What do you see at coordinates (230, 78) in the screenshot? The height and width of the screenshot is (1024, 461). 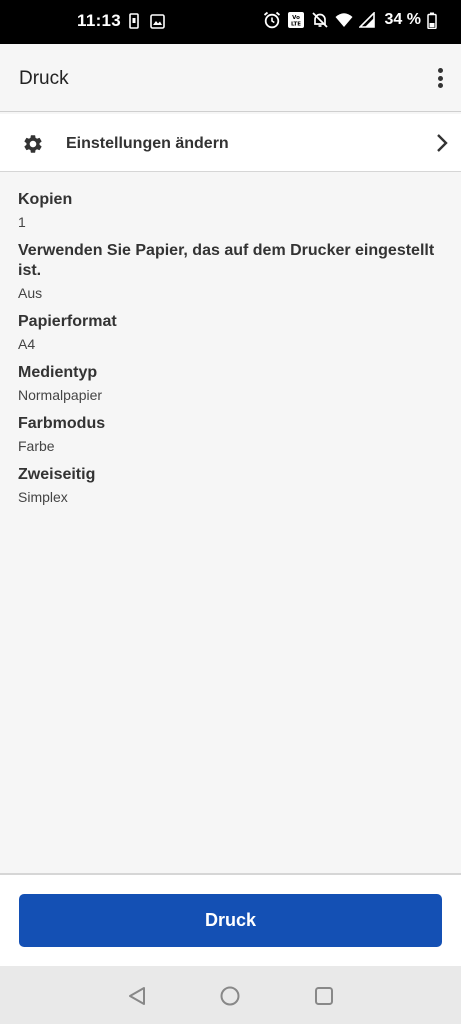 I see `app-bar: Druck` at bounding box center [230, 78].